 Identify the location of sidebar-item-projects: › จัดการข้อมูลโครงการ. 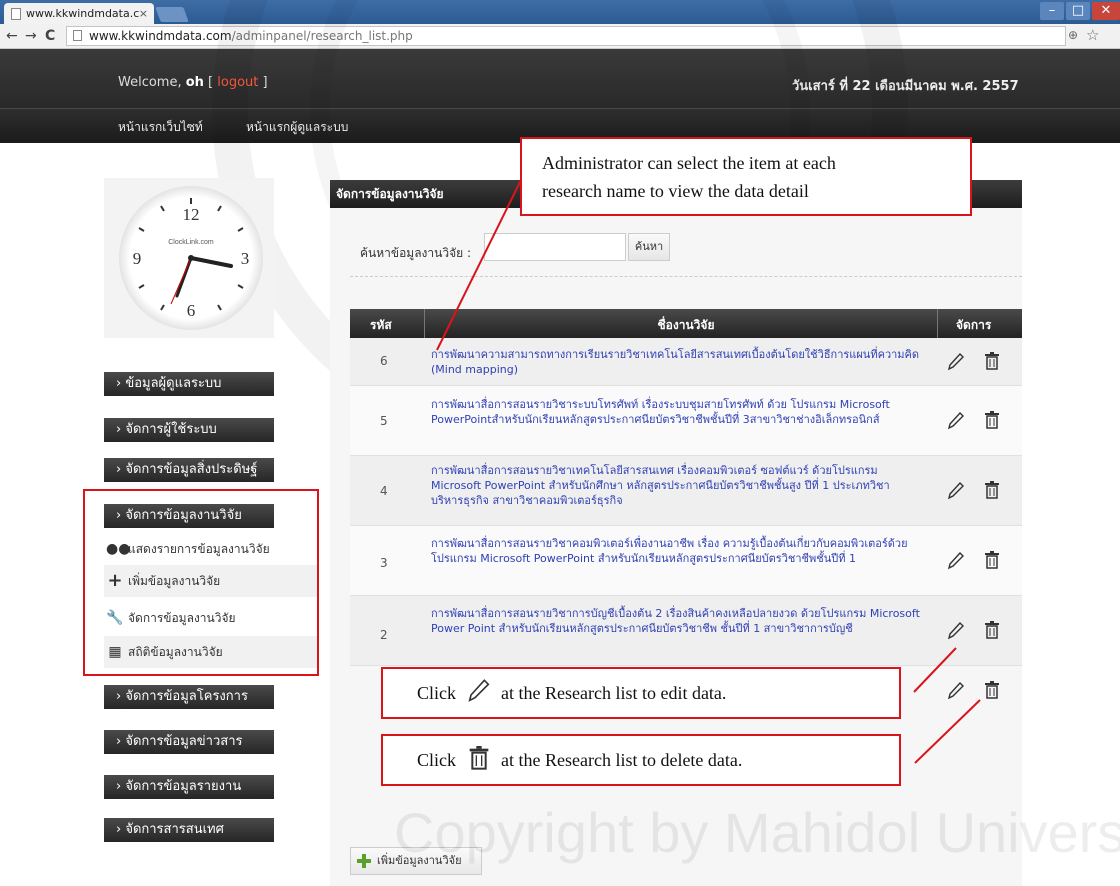
(189, 697).